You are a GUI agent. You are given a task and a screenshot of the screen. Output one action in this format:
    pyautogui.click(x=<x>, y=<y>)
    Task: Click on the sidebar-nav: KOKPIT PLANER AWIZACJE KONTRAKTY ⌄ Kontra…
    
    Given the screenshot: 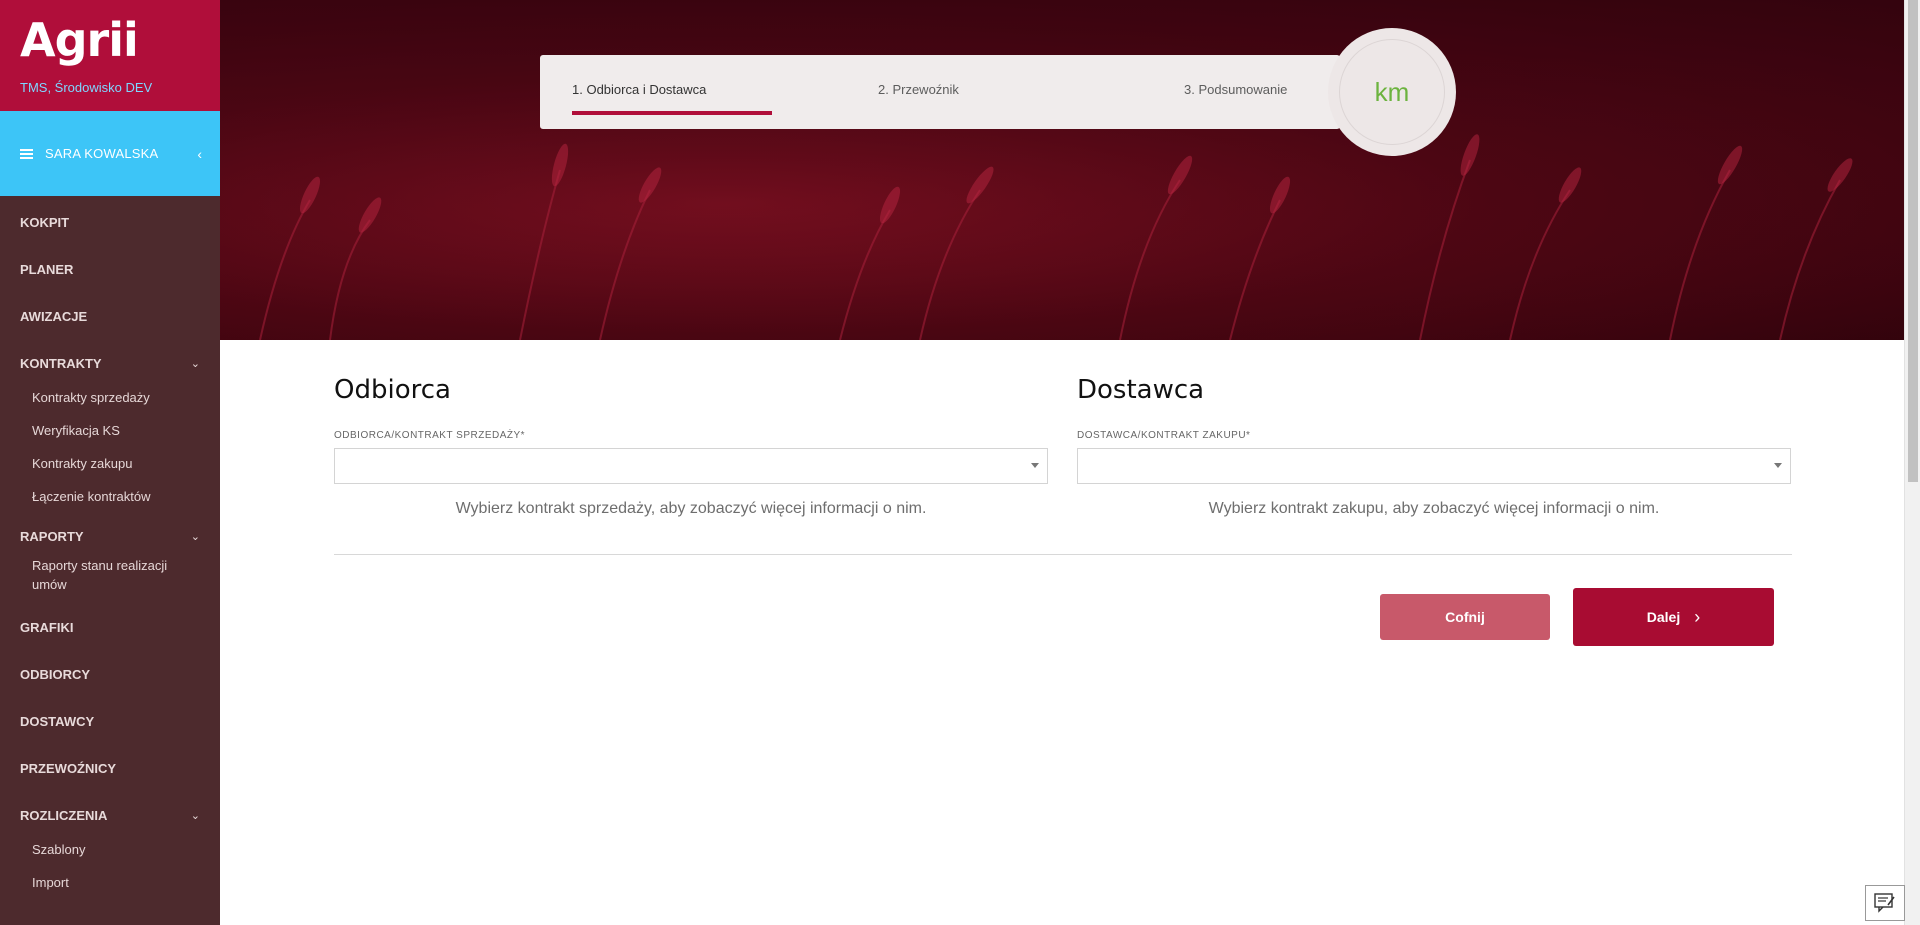 What is the action you would take?
    pyautogui.click(x=110, y=547)
    